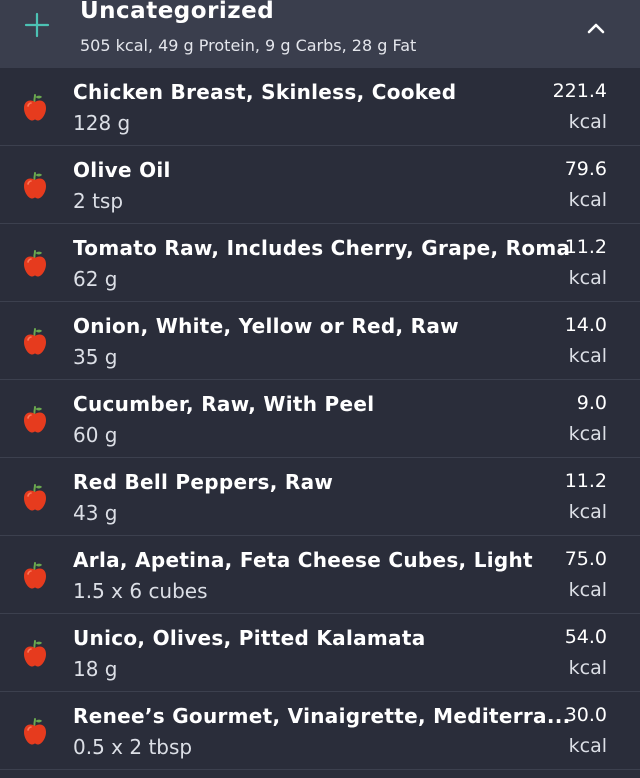 This screenshot has height=778, width=640. I want to click on food-name: Chicken Breast, Skinless, Cooked, so click(265, 92).